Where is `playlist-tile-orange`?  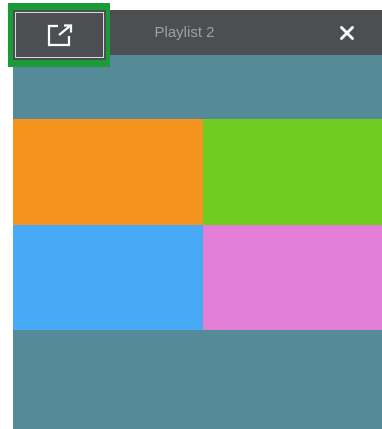 playlist-tile-orange is located at coordinates (108, 172).